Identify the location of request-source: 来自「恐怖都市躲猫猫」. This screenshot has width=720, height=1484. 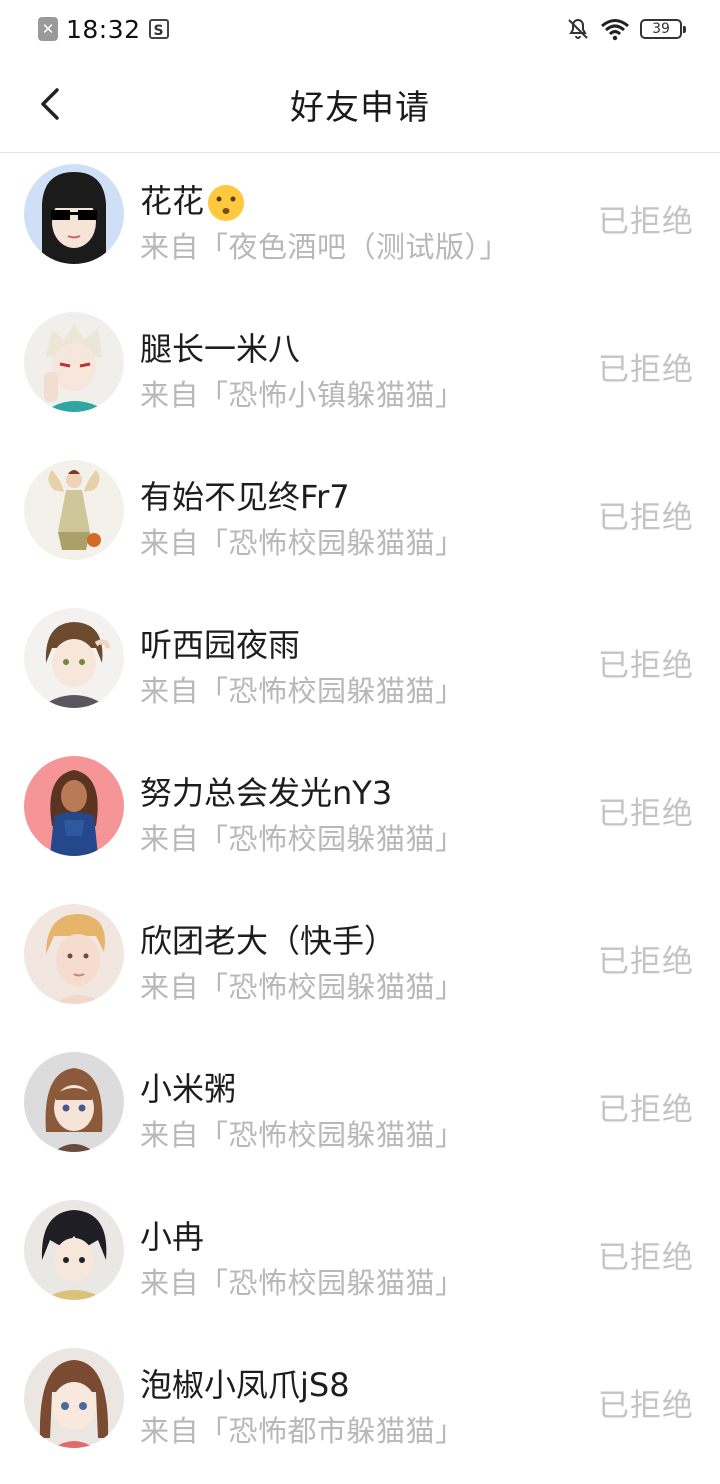
(302, 1431).